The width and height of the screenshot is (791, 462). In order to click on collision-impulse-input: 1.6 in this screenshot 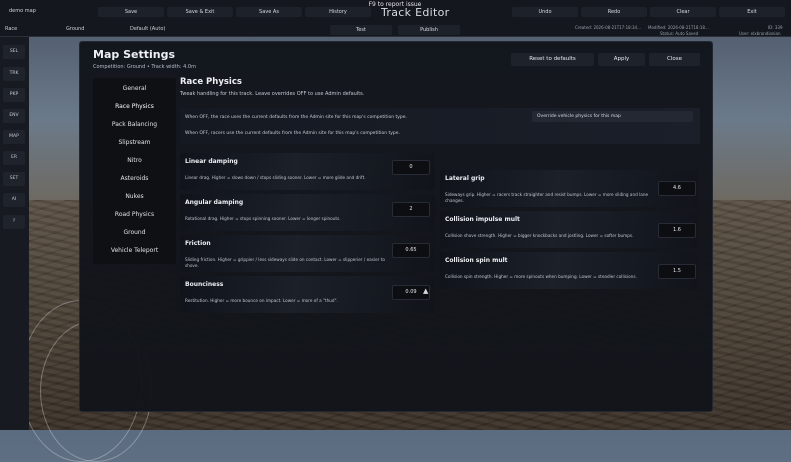, I will do `click(677, 230)`.